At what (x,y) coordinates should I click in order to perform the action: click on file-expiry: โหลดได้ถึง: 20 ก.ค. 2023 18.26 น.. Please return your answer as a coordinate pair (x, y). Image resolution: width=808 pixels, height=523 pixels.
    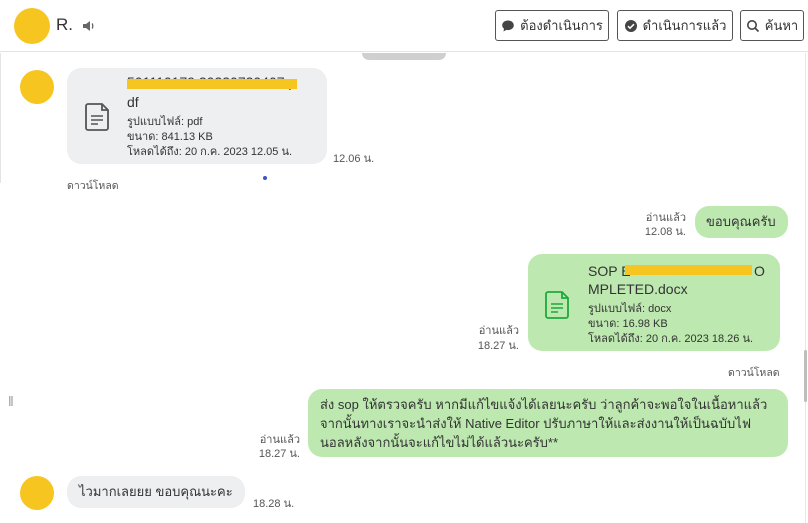
    Looking at the image, I should click on (671, 339).